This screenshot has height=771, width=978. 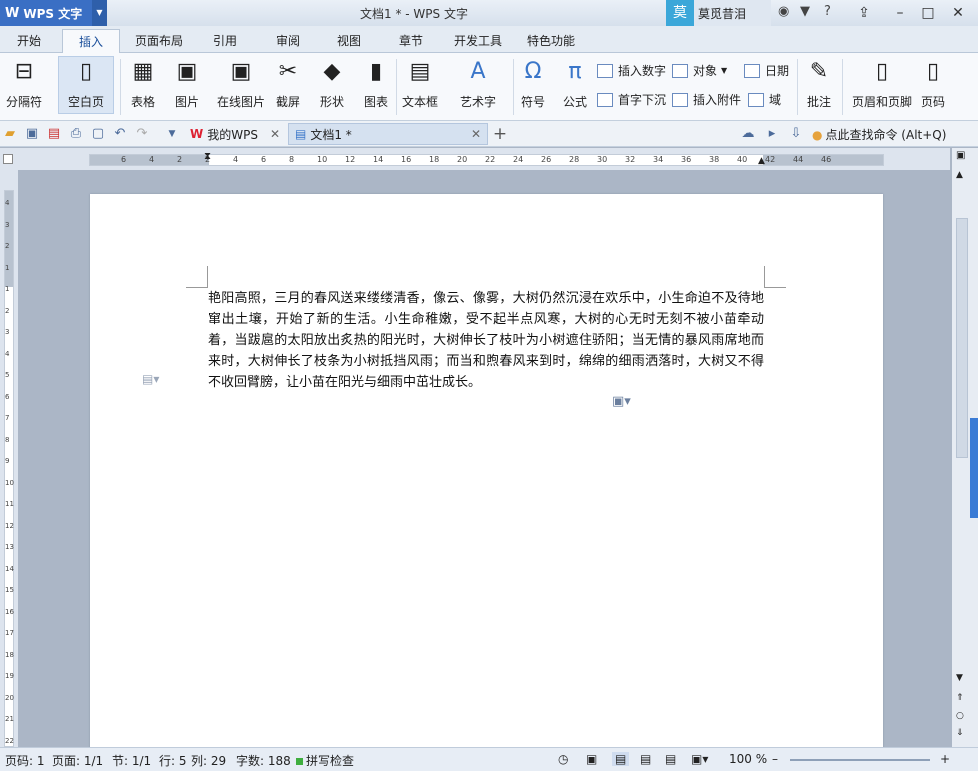 I want to click on close-button: ✕, so click(x=958, y=13).